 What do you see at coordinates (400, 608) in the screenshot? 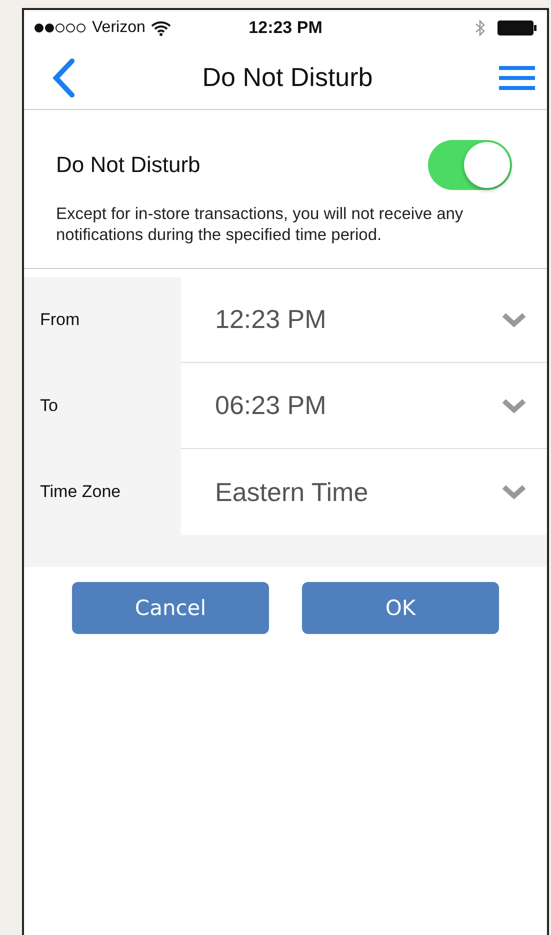
I see `action-button: OK` at bounding box center [400, 608].